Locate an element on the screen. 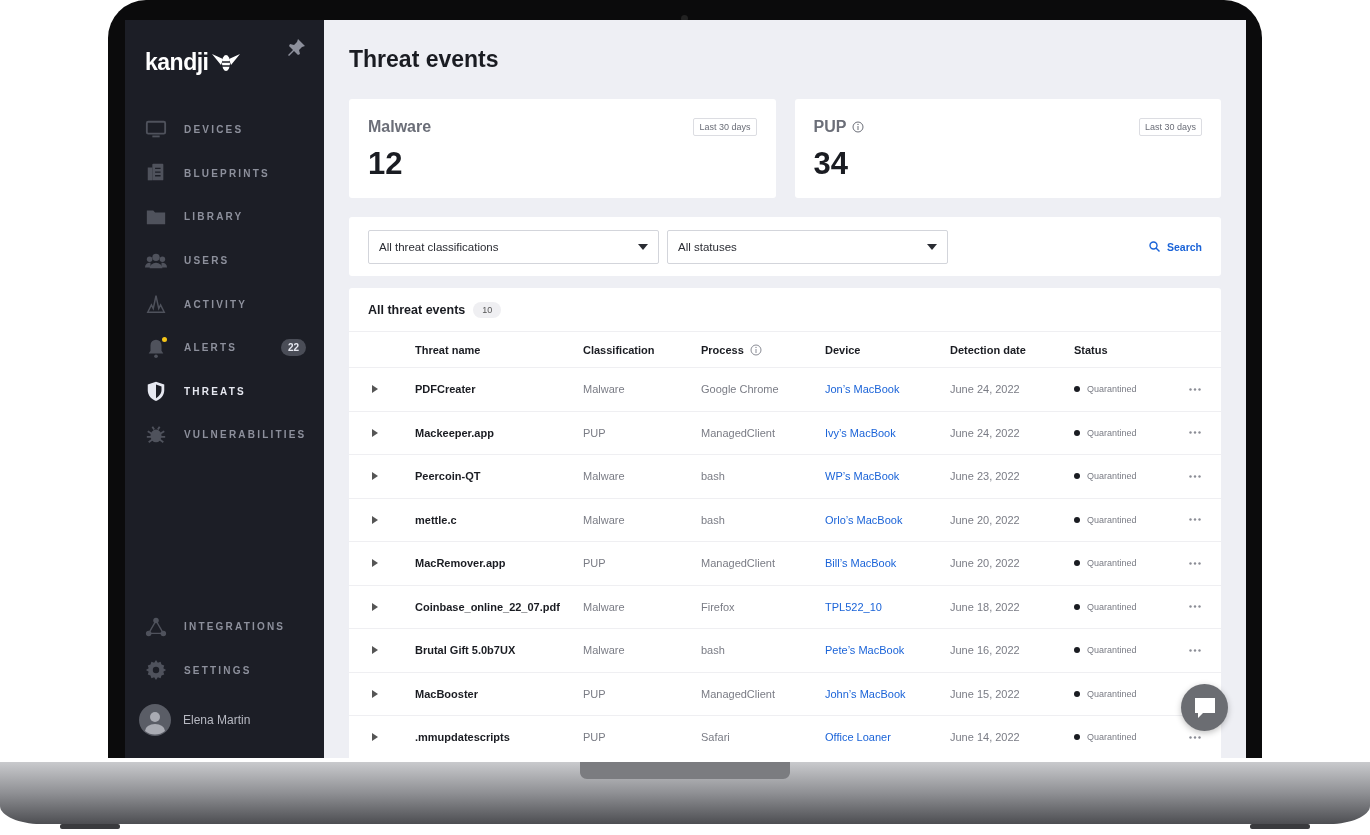 This screenshot has width=1370, height=835. column-header: Classification is located at coordinates (619, 349).